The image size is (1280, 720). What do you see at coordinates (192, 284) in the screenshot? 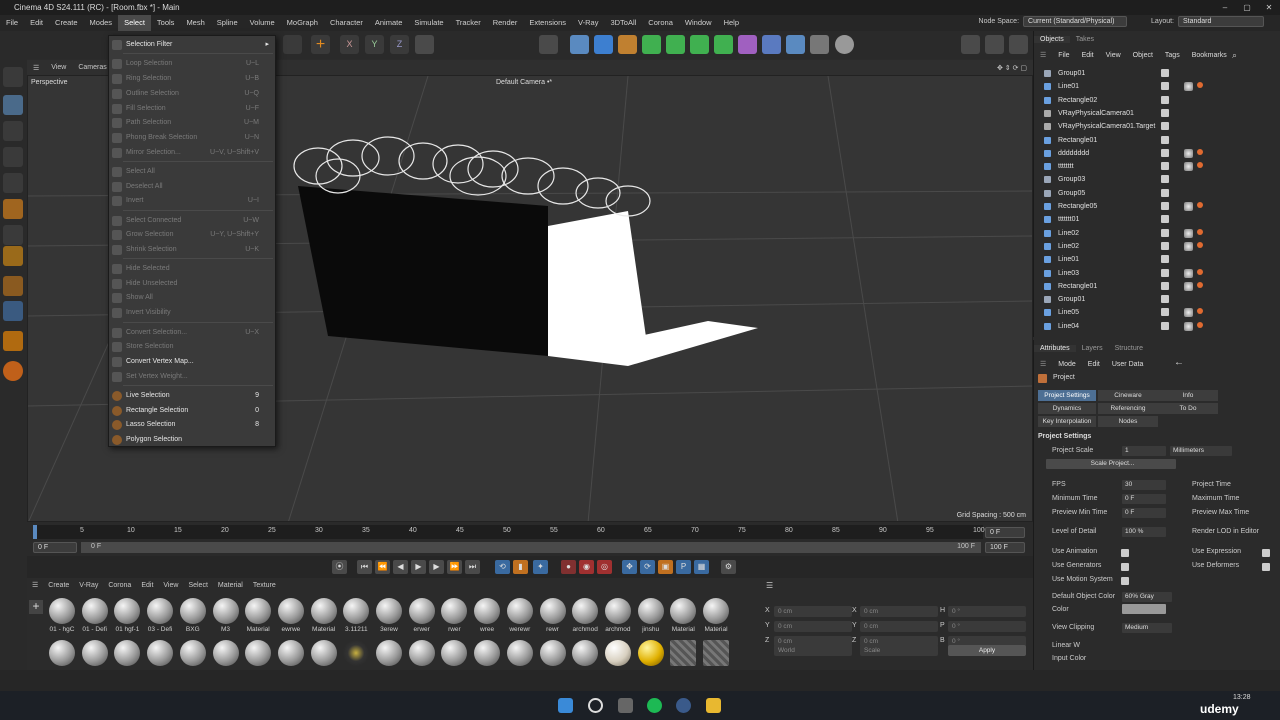
I see `menu-item-hide-unselected: Hide Unselected` at bounding box center [192, 284].